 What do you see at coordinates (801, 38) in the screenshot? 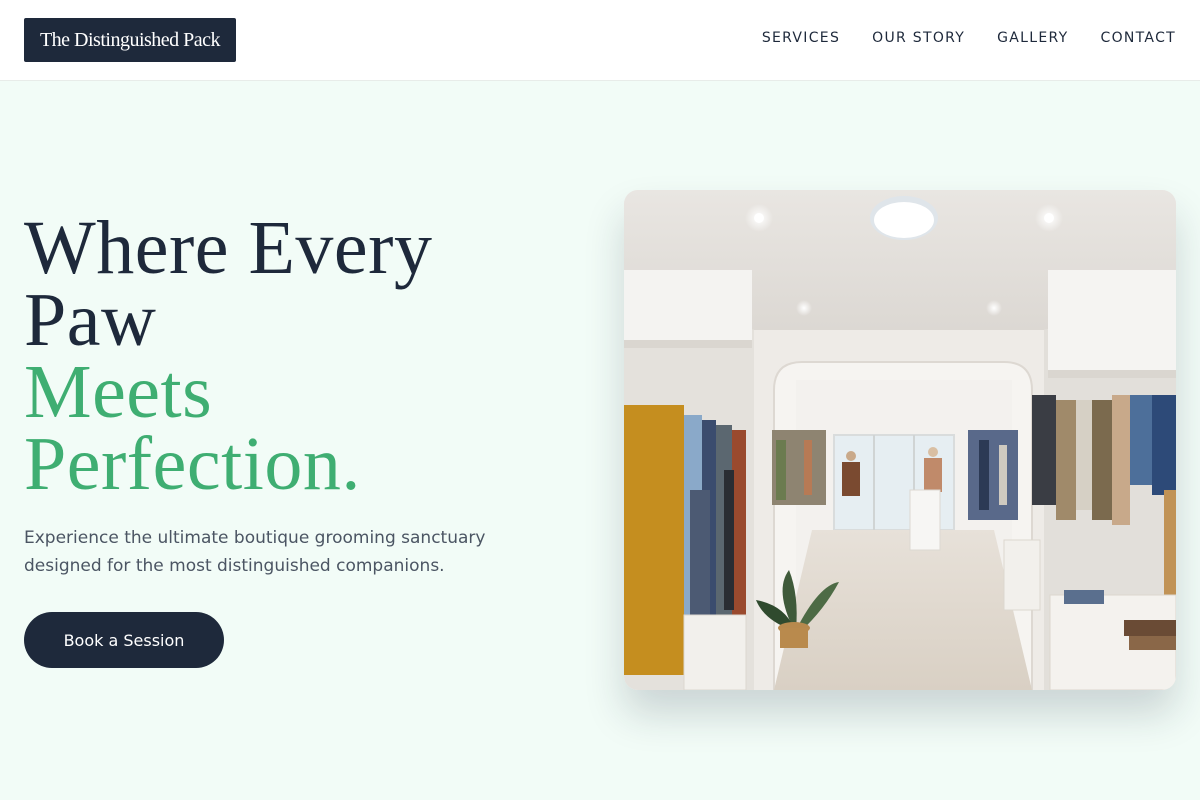
I see `nav-link-services: SERVICES` at bounding box center [801, 38].